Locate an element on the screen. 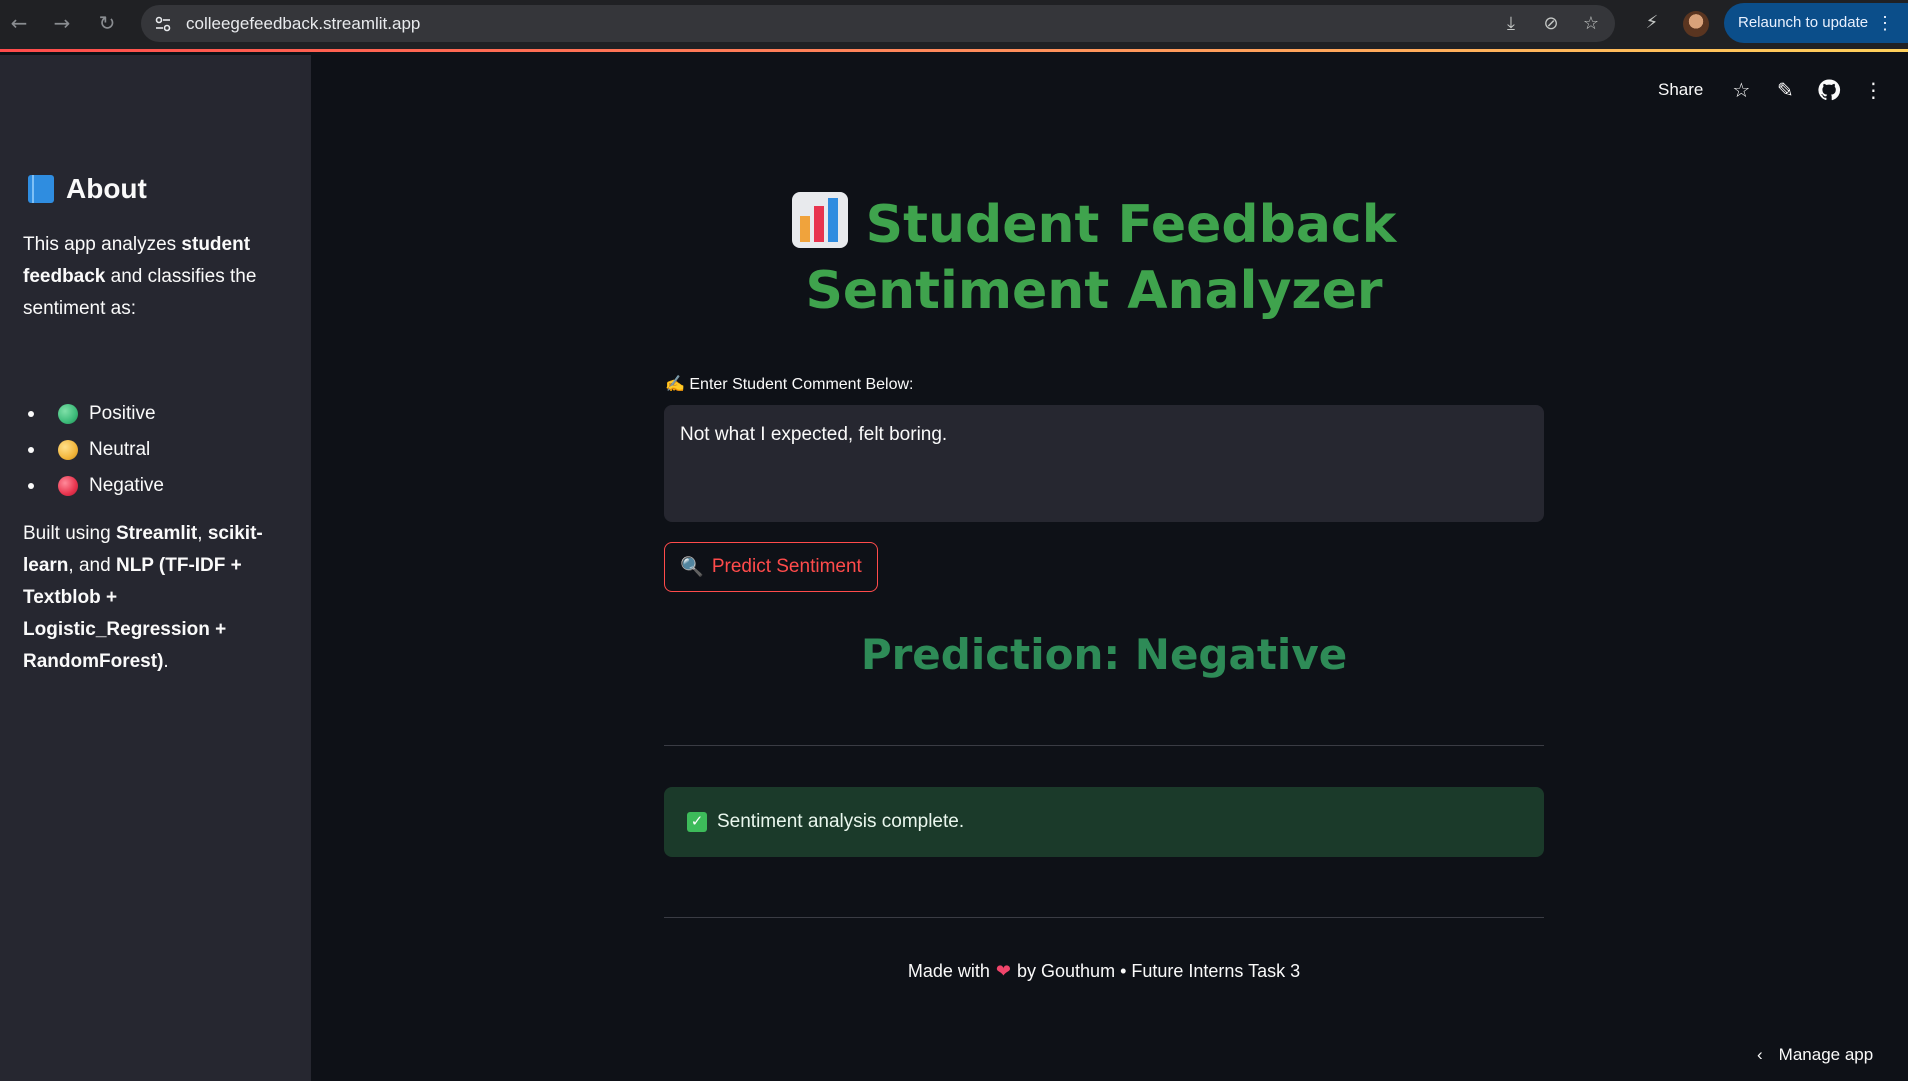  manage-app-label: Manage app is located at coordinates (1826, 1054).